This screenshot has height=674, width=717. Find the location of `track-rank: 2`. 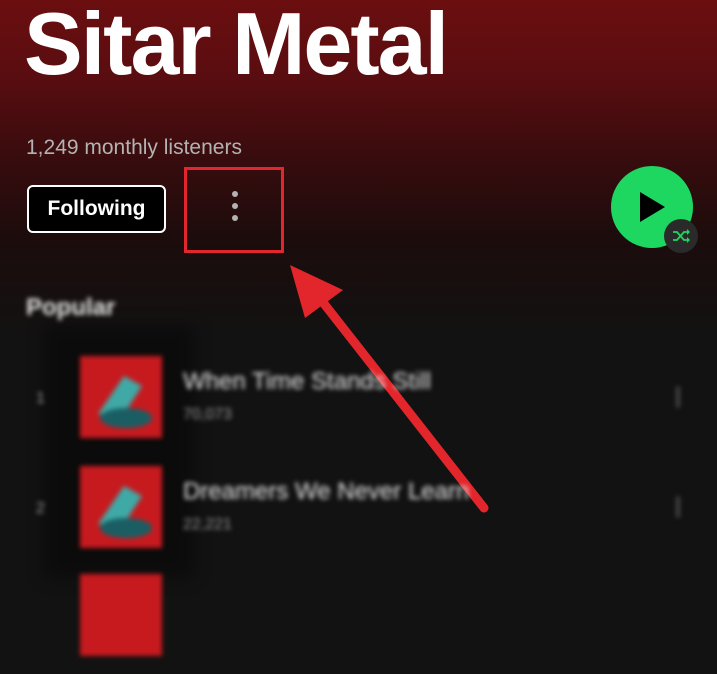

track-rank: 2 is located at coordinates (40, 508).